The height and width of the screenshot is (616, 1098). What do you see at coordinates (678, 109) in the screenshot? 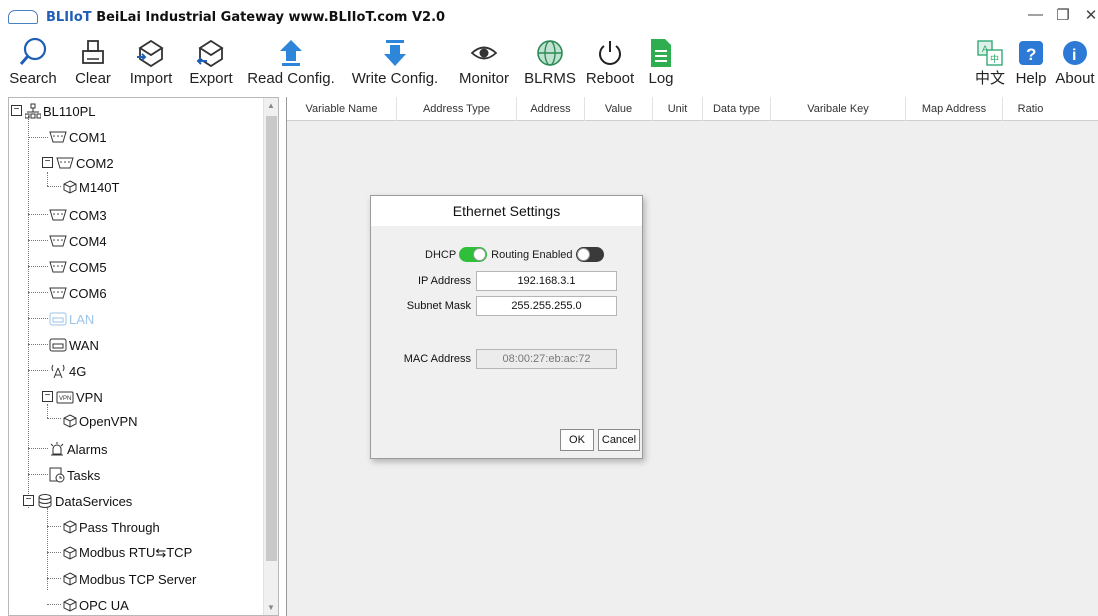
I see `column-header: Unit` at bounding box center [678, 109].